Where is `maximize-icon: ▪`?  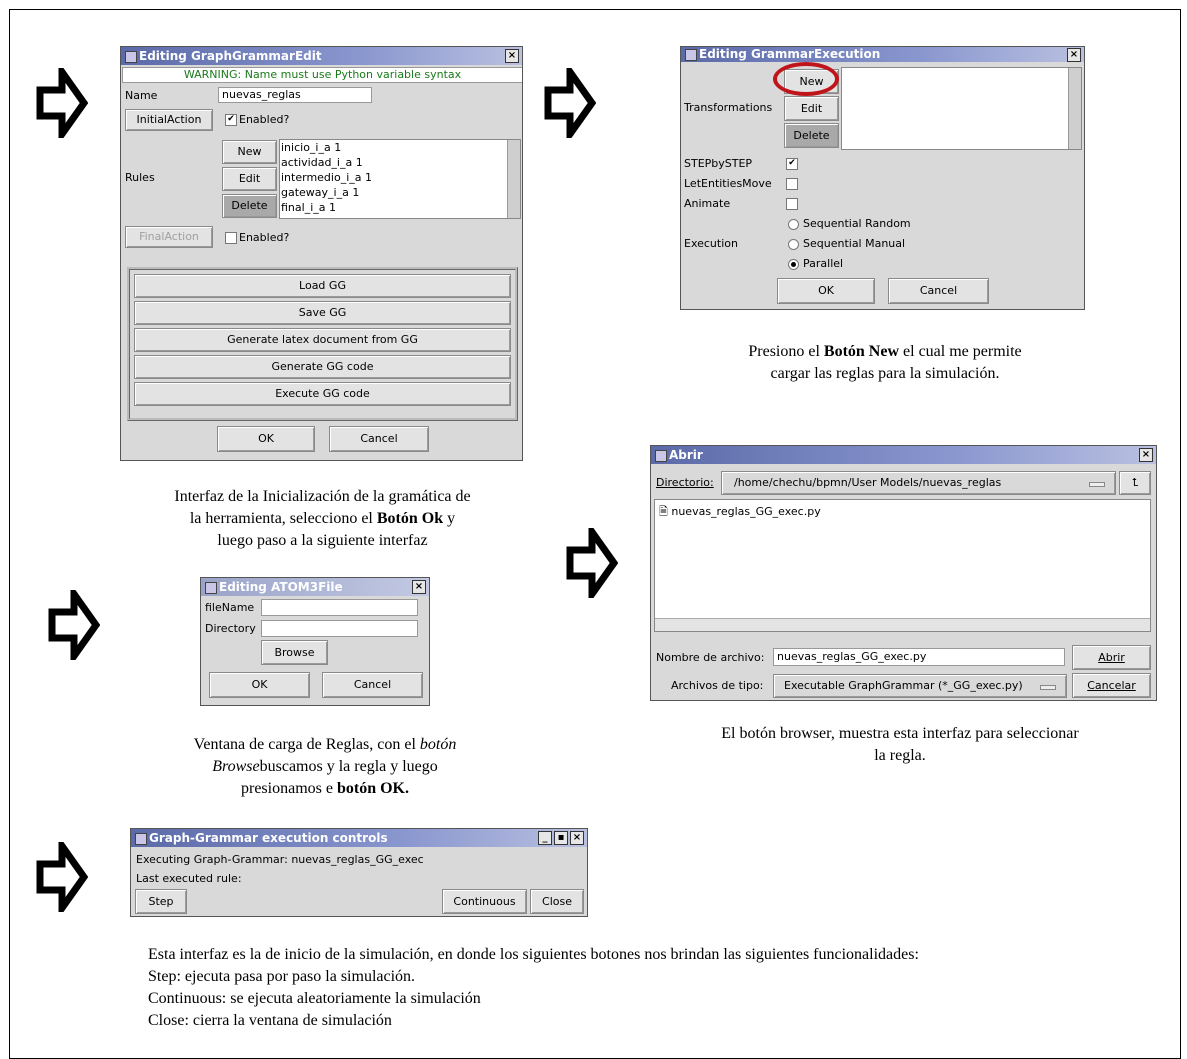 maximize-icon: ▪ is located at coordinates (561, 838).